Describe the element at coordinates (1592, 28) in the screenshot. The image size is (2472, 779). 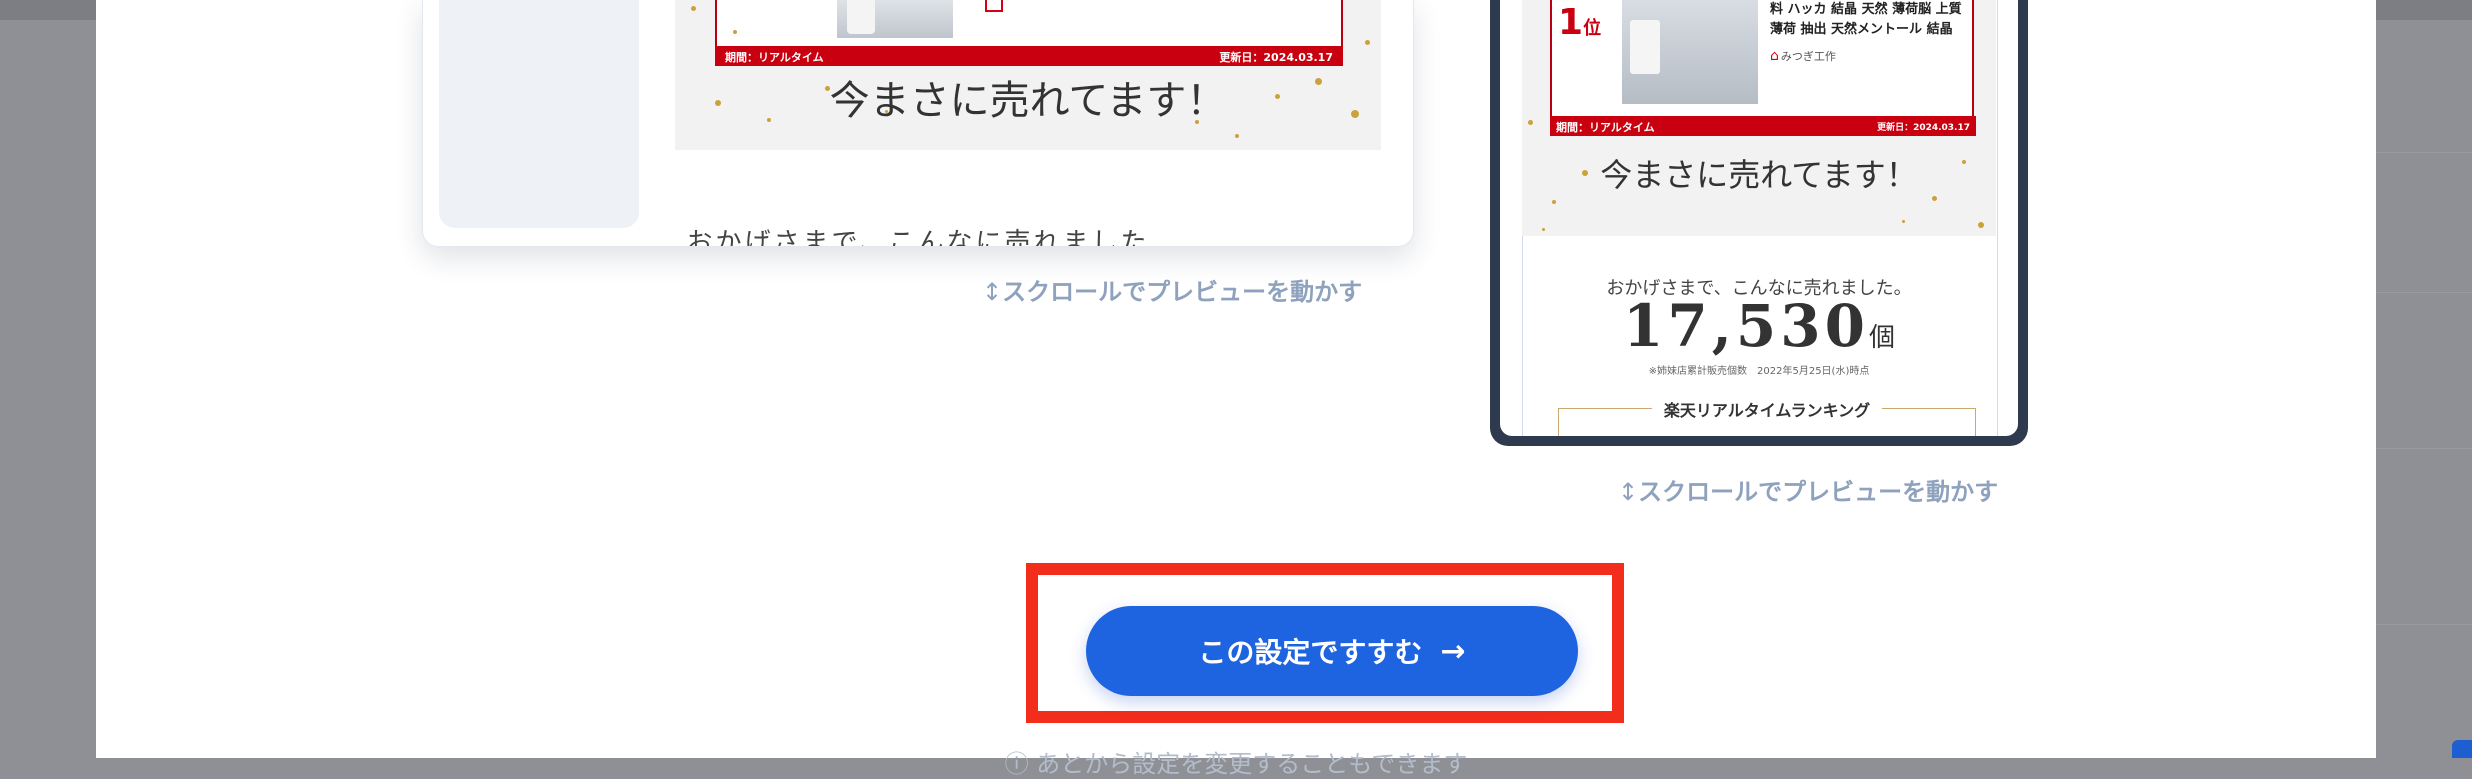
I see `rank-unit: 位` at that location.